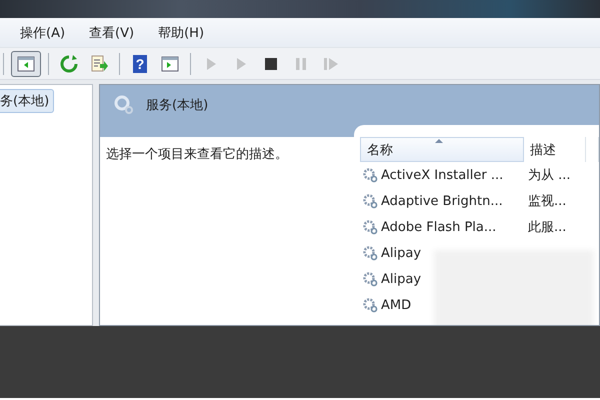 This screenshot has height=400, width=600. I want to click on menu-item: 查看(V), so click(111, 33).